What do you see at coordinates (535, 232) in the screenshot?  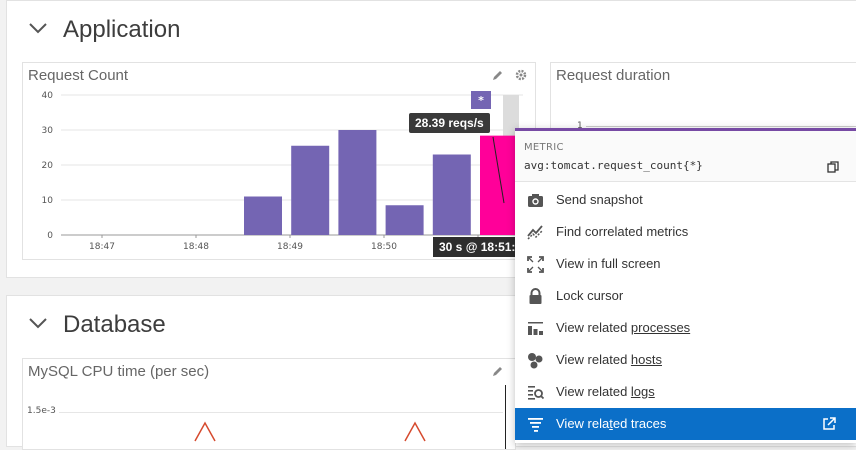 I see `correlation-icon` at bounding box center [535, 232].